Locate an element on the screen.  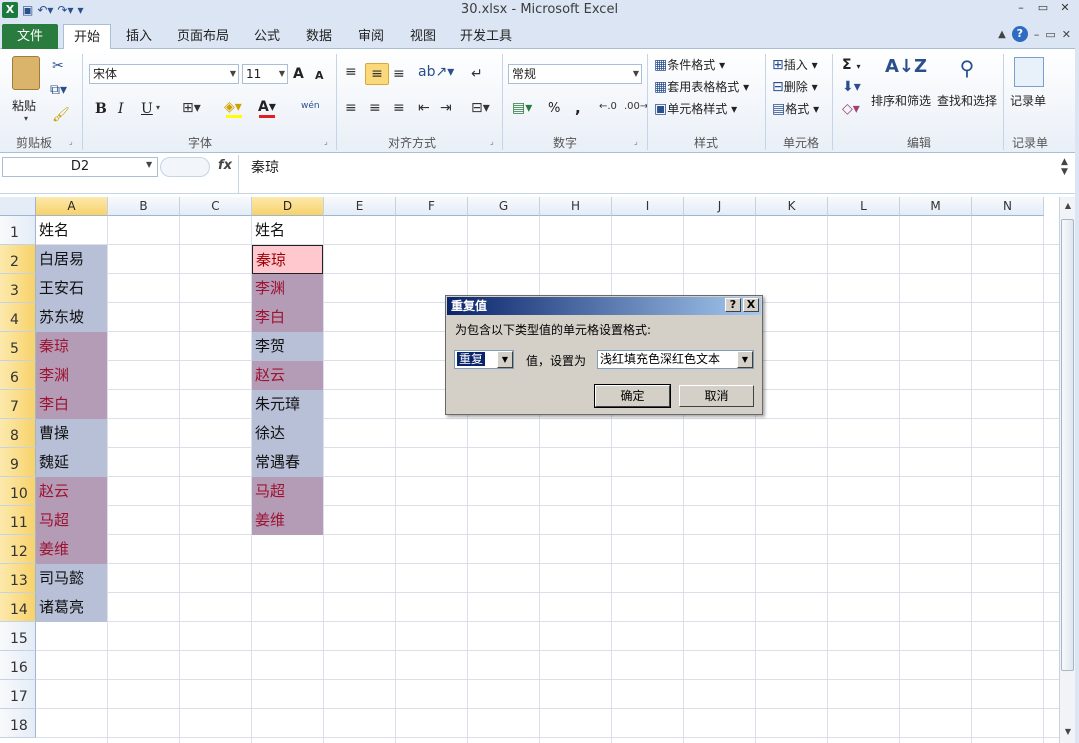
cell-d10: 马超 is located at coordinates (287, 491).